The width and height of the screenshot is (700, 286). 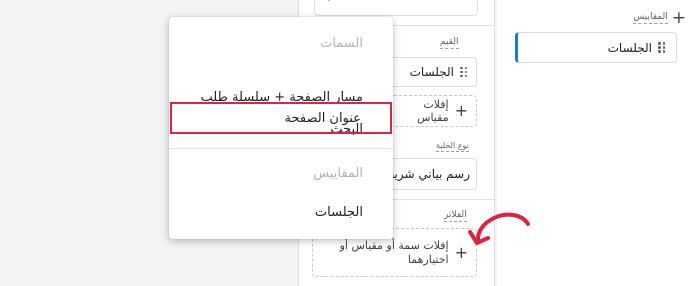 What do you see at coordinates (596, 47) in the screenshot?
I see `metric-chip: الجلسات` at bounding box center [596, 47].